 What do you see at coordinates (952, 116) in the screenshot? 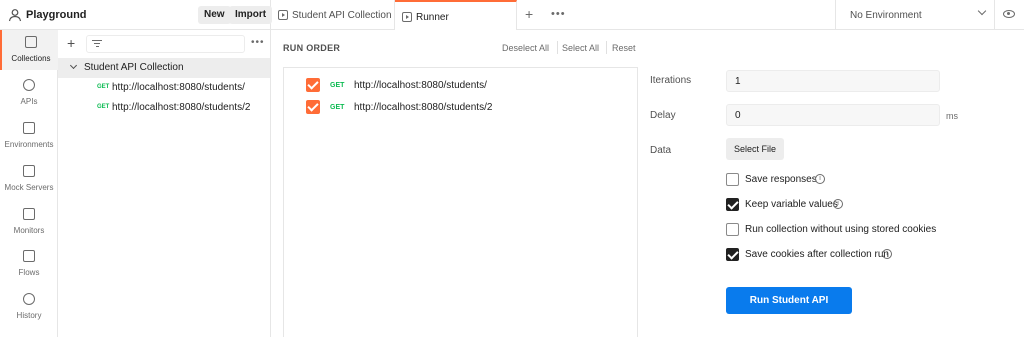
I see `delay-unit: ms` at bounding box center [952, 116].